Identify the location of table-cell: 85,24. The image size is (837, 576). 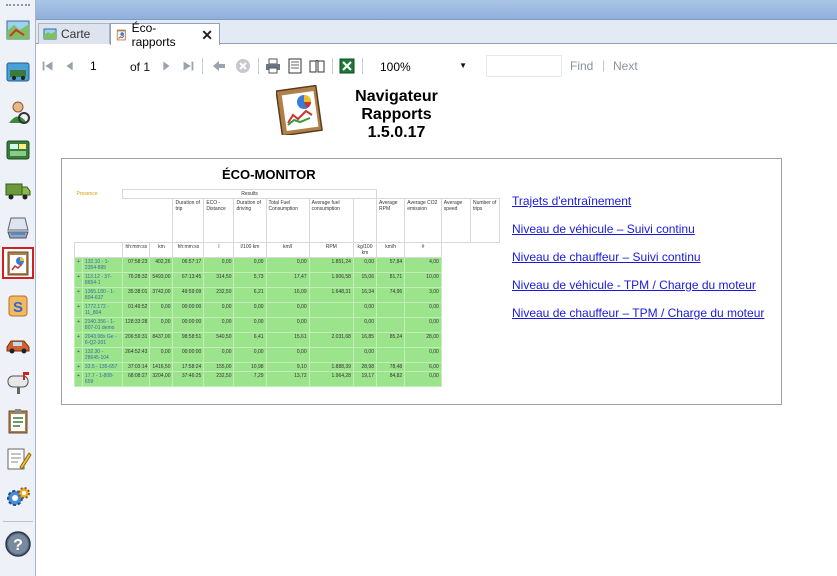
(390, 340).